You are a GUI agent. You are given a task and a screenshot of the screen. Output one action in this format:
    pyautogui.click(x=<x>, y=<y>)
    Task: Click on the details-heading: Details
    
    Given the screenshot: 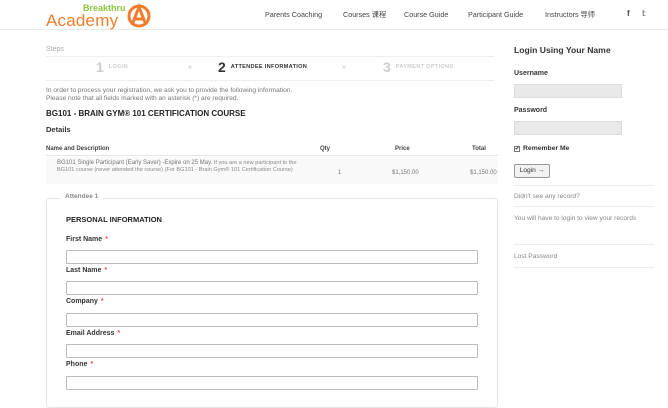 What is the action you would take?
    pyautogui.click(x=58, y=129)
    